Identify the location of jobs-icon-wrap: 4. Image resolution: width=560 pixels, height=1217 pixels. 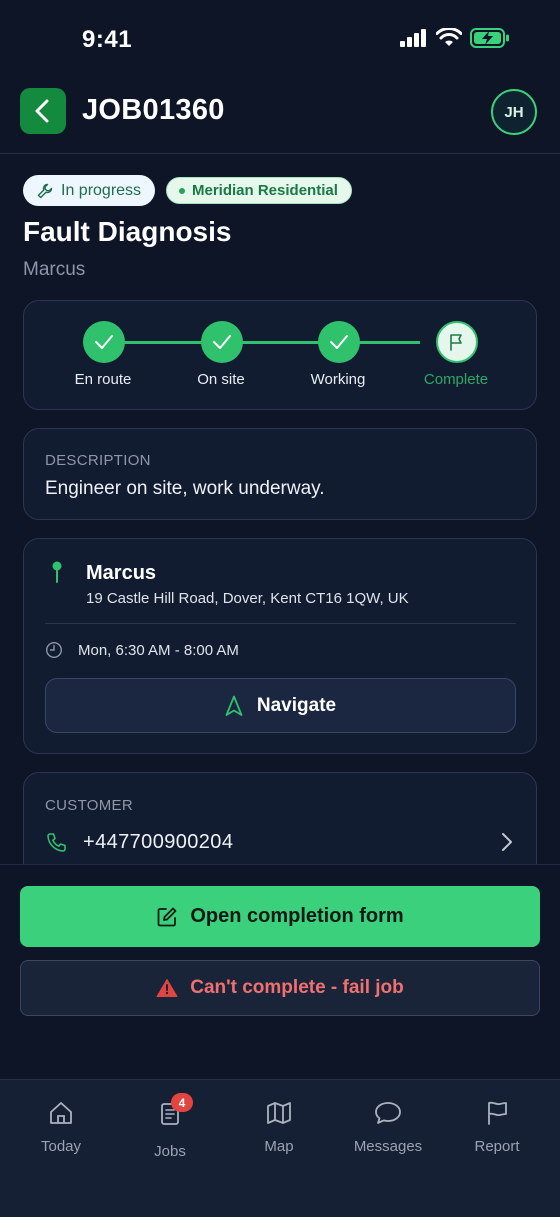
(175, 1112).